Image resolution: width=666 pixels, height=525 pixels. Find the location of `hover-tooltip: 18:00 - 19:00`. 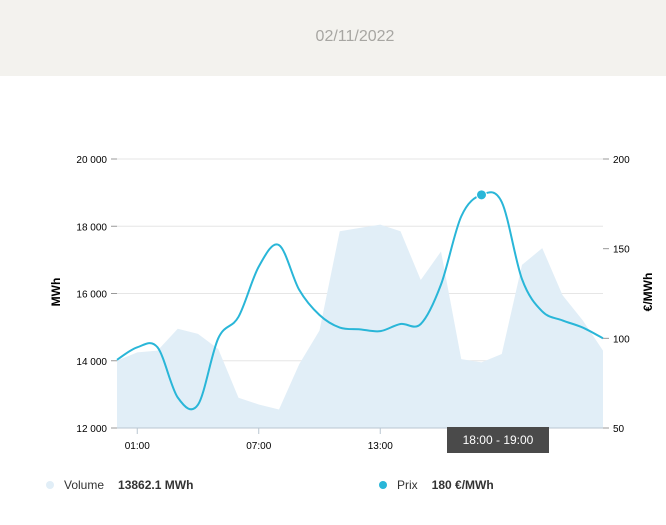

hover-tooltip: 18:00 - 19:00 is located at coordinates (498, 440).